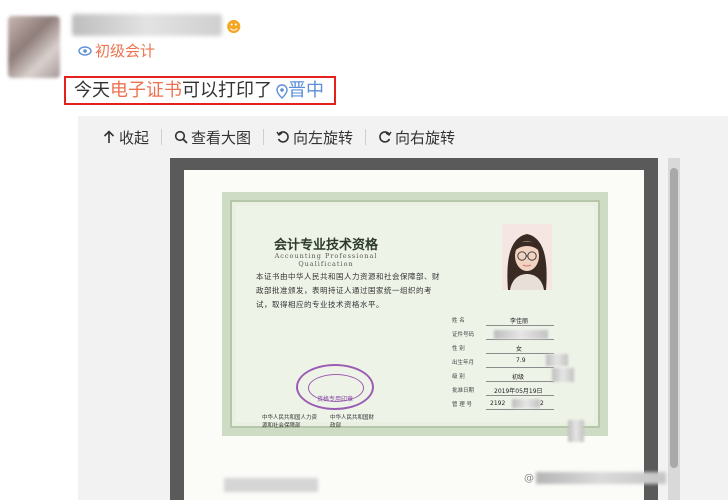  Describe the element at coordinates (323, 137) in the screenshot. I see `rotate-left-label: 向左旋转` at that location.